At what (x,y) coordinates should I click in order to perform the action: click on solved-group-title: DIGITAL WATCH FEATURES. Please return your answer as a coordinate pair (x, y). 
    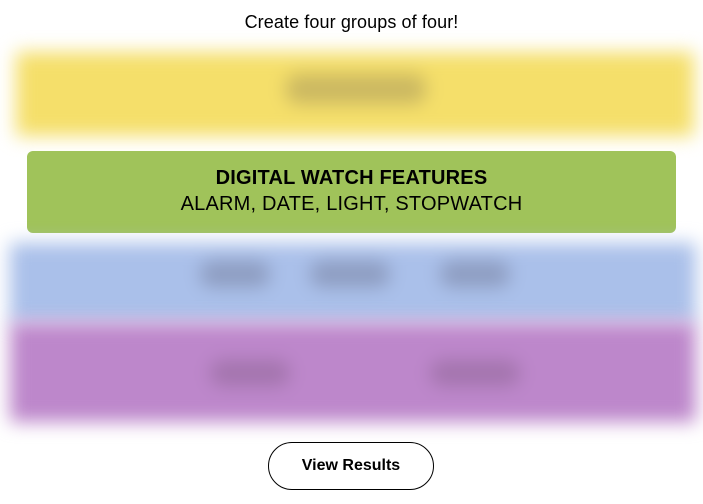
    Looking at the image, I should click on (351, 178).